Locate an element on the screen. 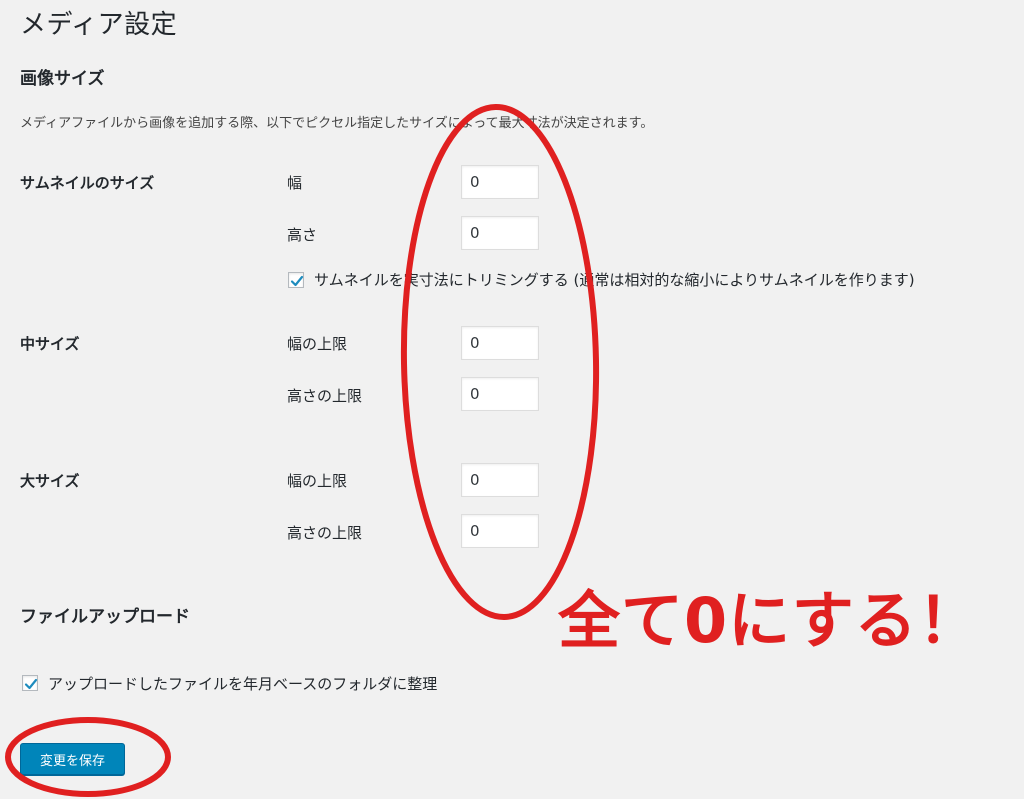 The height and width of the screenshot is (799, 1024). organize-uploads-label: アップロードしたファイルを年月ベースのフォルダに整理 is located at coordinates (243, 684).